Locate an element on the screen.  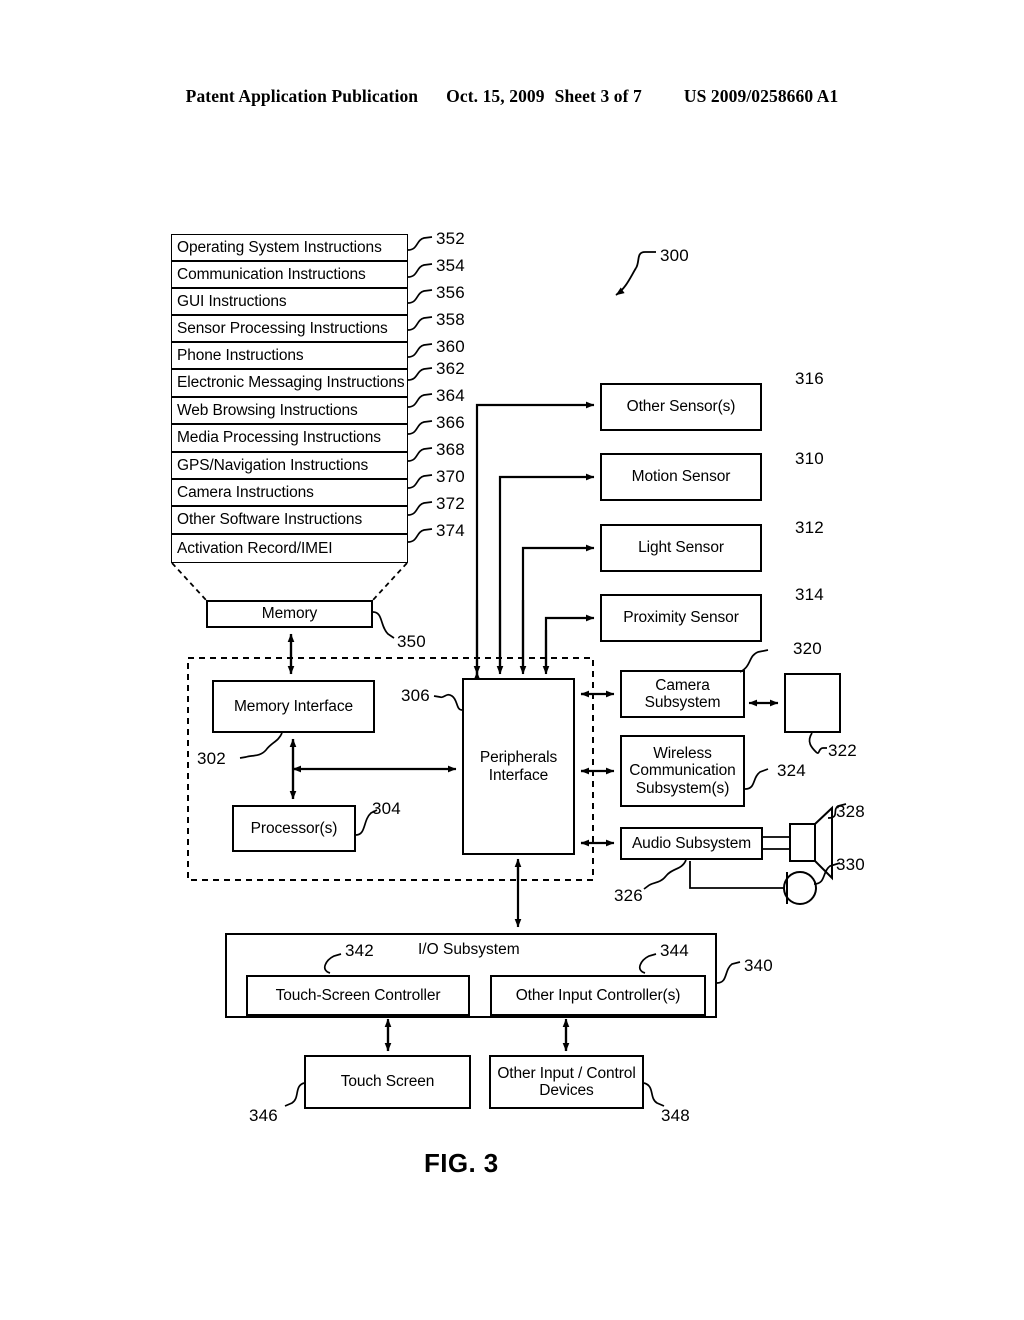
ref-300-system: 300 is located at coordinates (674, 255).